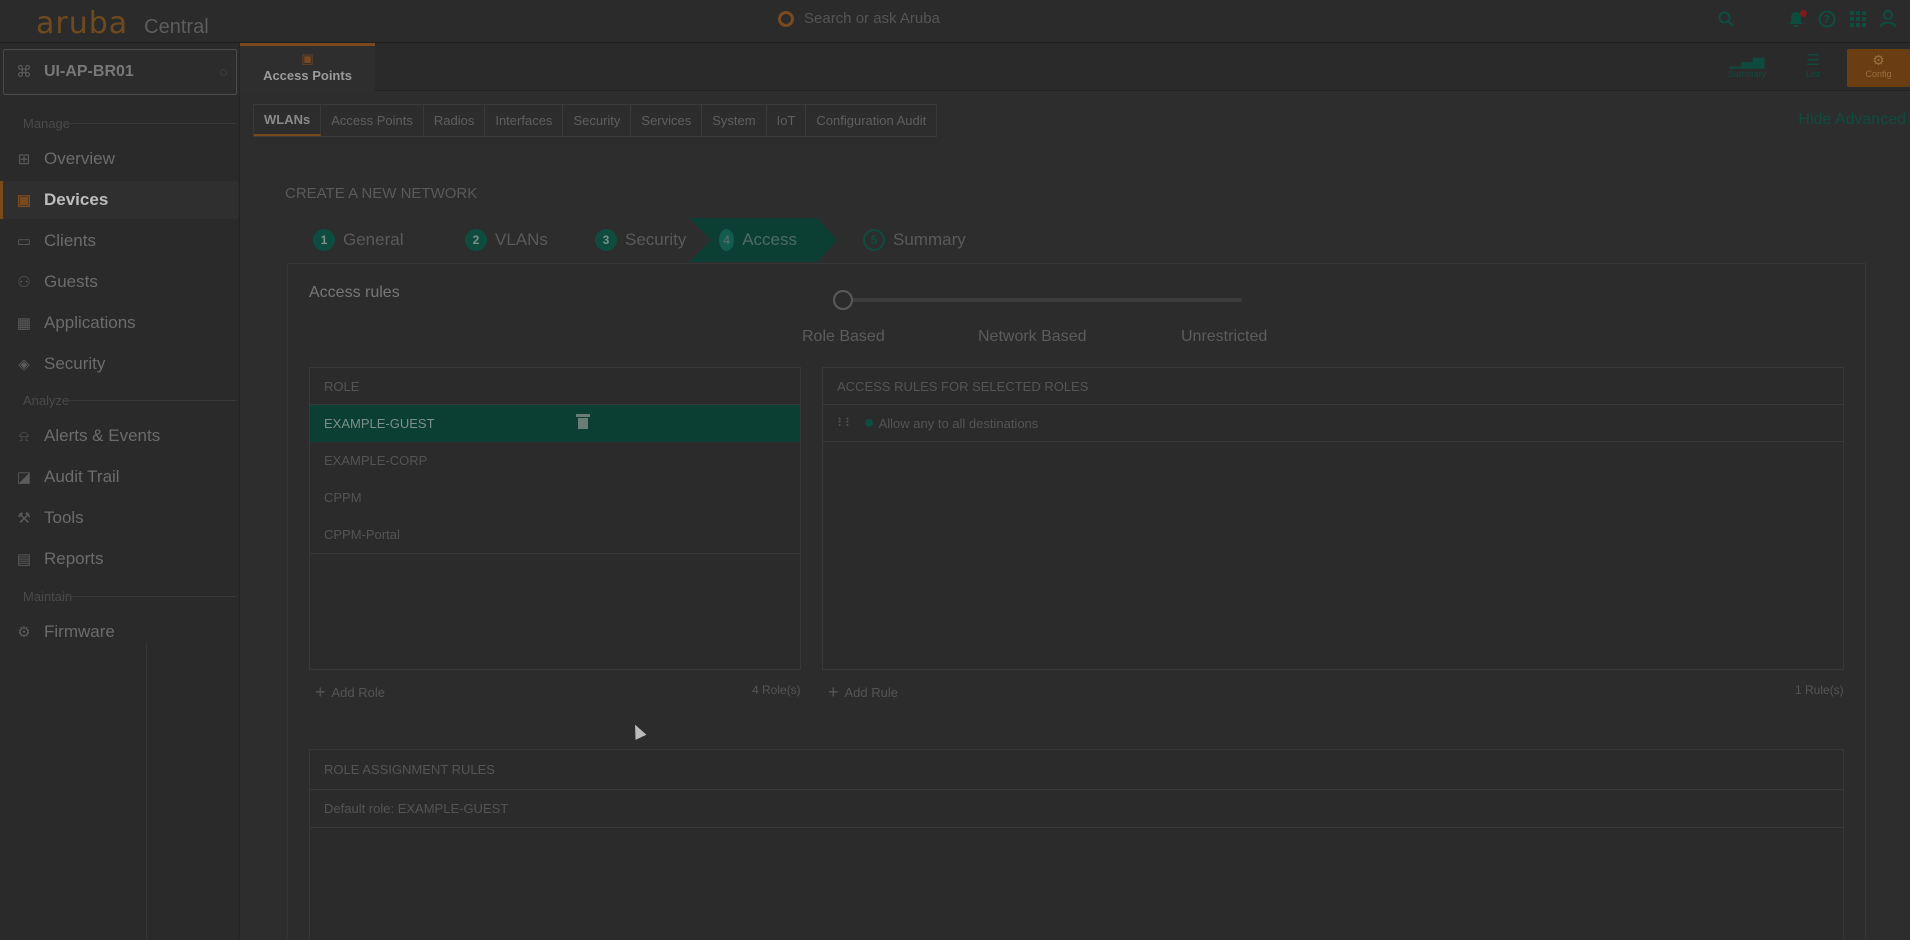 The image size is (1910, 940). What do you see at coordinates (734, 120) in the screenshot?
I see `subtab-system: System` at bounding box center [734, 120].